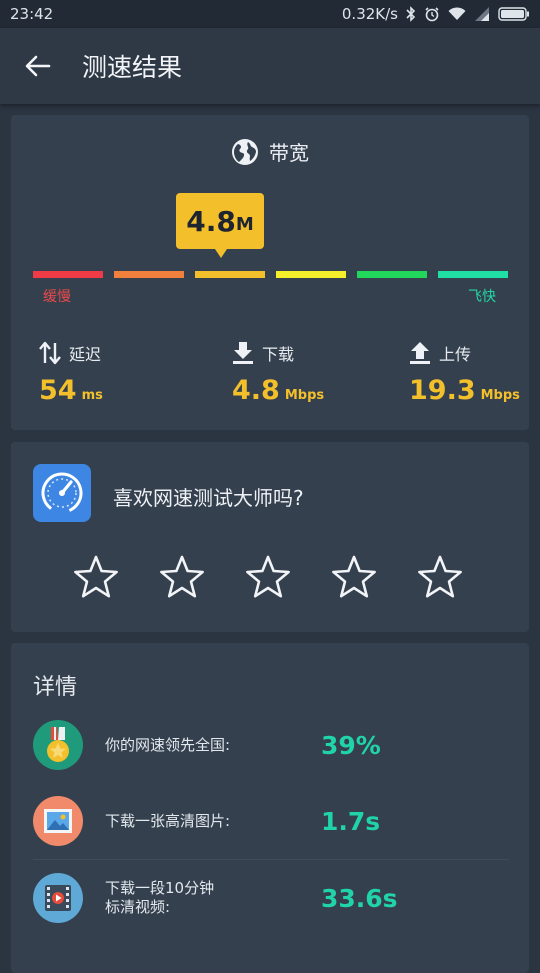 Image resolution: width=540 pixels, height=973 pixels. I want to click on medal-icon, so click(58, 745).